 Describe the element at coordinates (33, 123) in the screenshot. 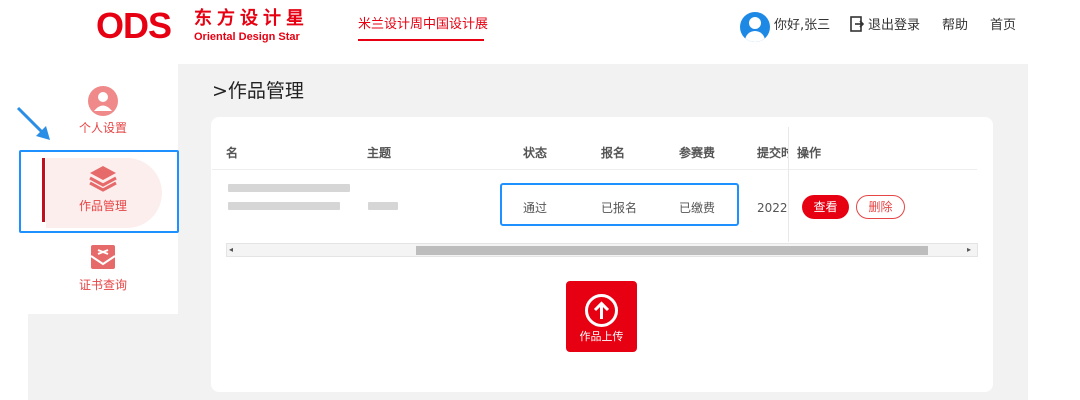

I see `annotation-arrow-sidebar-icon` at that location.